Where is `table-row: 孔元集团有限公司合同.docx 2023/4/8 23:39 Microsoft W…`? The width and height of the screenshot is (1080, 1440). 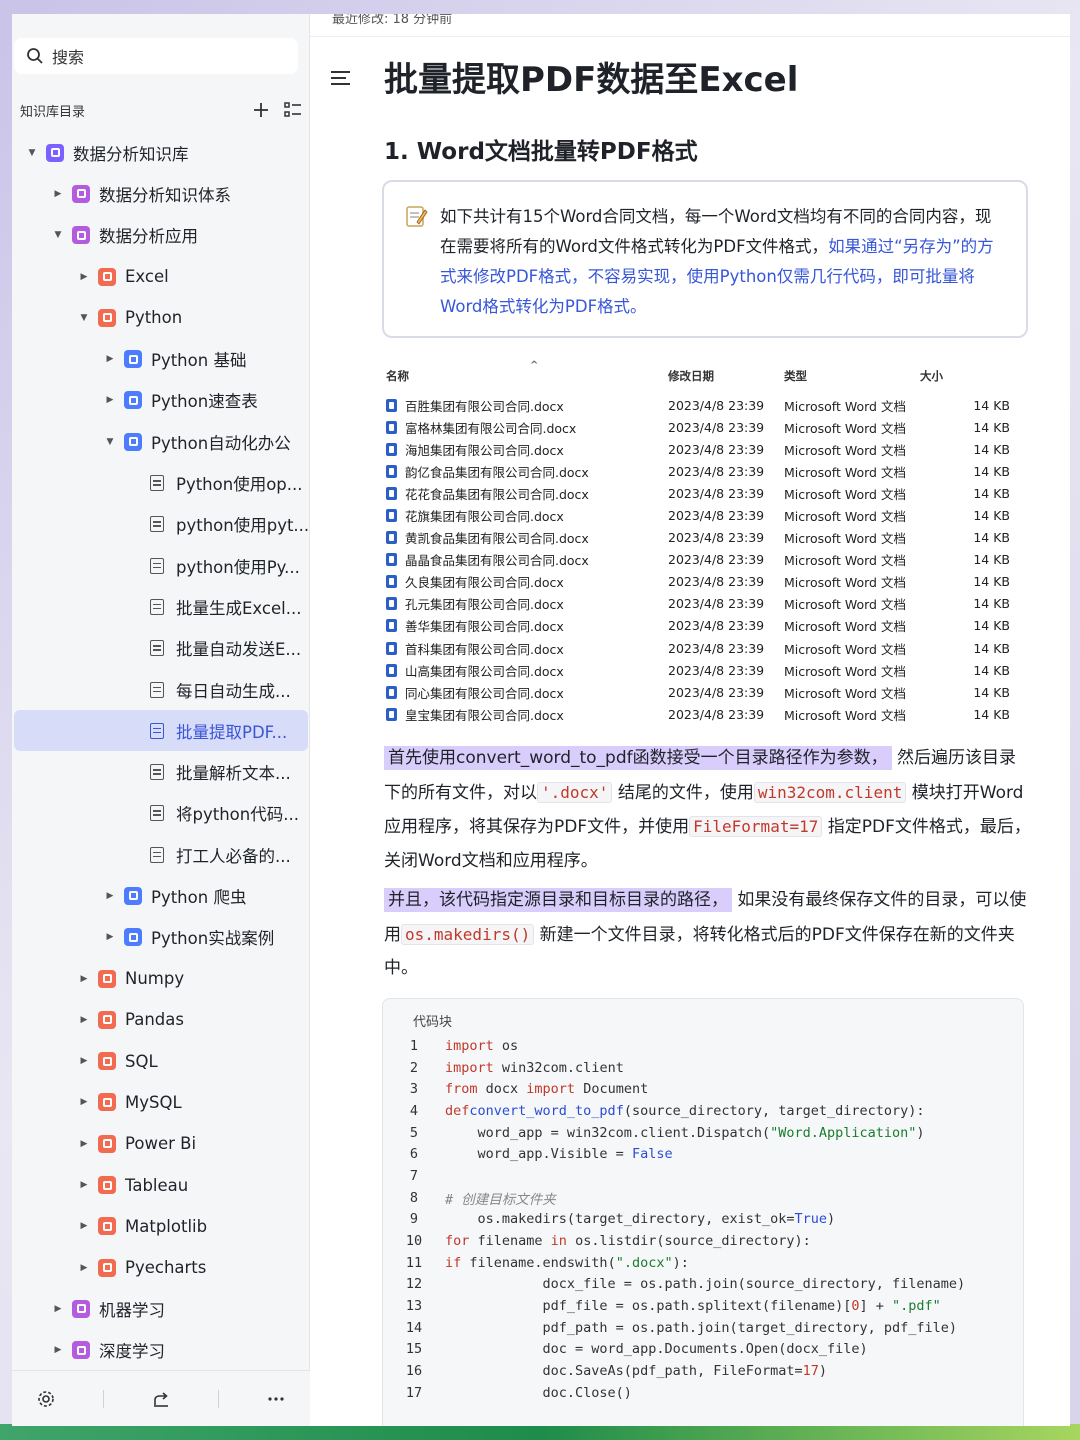
table-row: 孔元集团有限公司合同.docx 2023/4/8 23:39 Microsoft W… is located at coordinates (701, 604).